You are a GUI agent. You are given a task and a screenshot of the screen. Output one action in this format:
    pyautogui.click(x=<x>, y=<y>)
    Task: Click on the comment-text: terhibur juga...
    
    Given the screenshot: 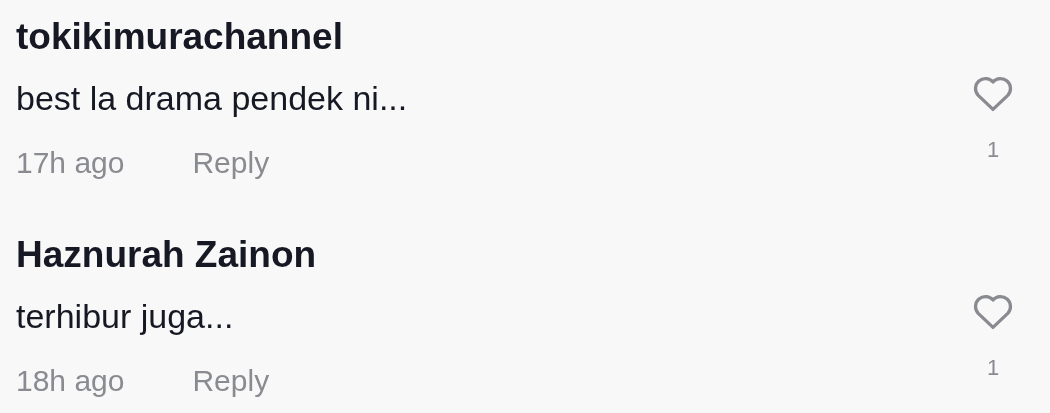 What is the action you would take?
    pyautogui.click(x=125, y=316)
    